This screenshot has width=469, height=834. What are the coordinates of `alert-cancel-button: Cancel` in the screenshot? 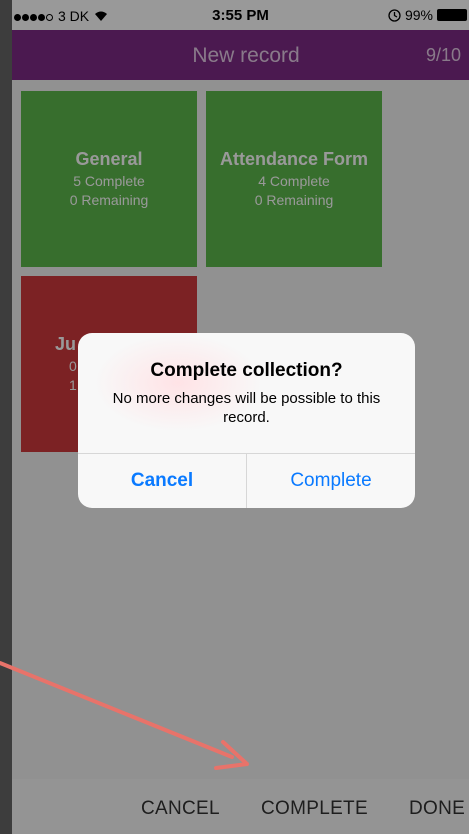 It's located at (162, 481).